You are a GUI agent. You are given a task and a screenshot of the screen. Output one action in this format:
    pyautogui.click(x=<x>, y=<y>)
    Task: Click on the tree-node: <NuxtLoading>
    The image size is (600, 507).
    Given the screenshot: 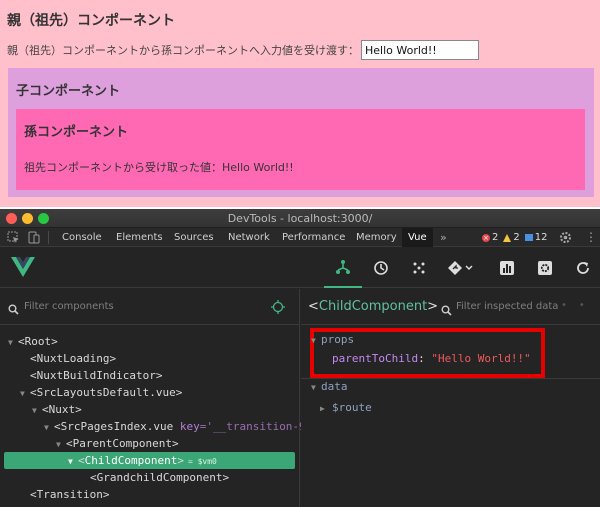 What is the action you would take?
    pyautogui.click(x=58, y=358)
    